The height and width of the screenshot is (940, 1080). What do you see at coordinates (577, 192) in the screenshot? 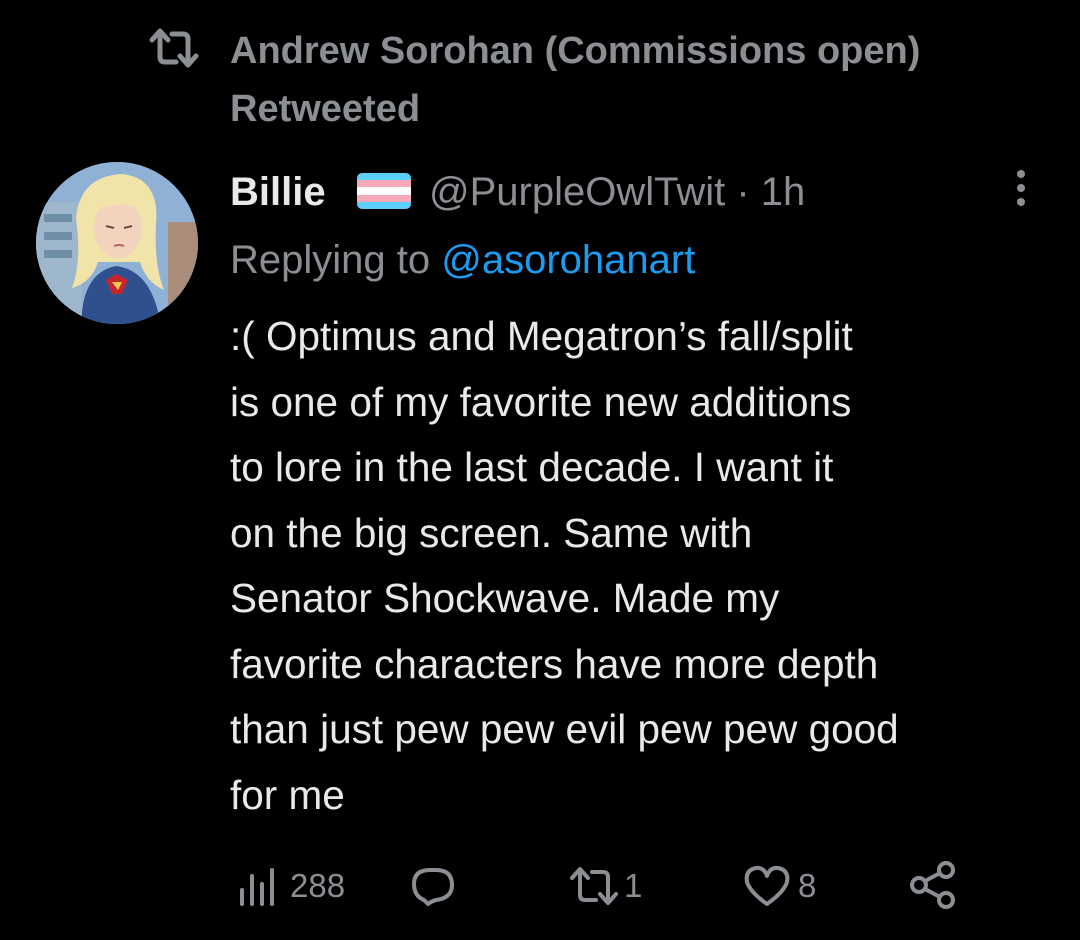
I see `user-handle: @PurpleOwlTwit` at bounding box center [577, 192].